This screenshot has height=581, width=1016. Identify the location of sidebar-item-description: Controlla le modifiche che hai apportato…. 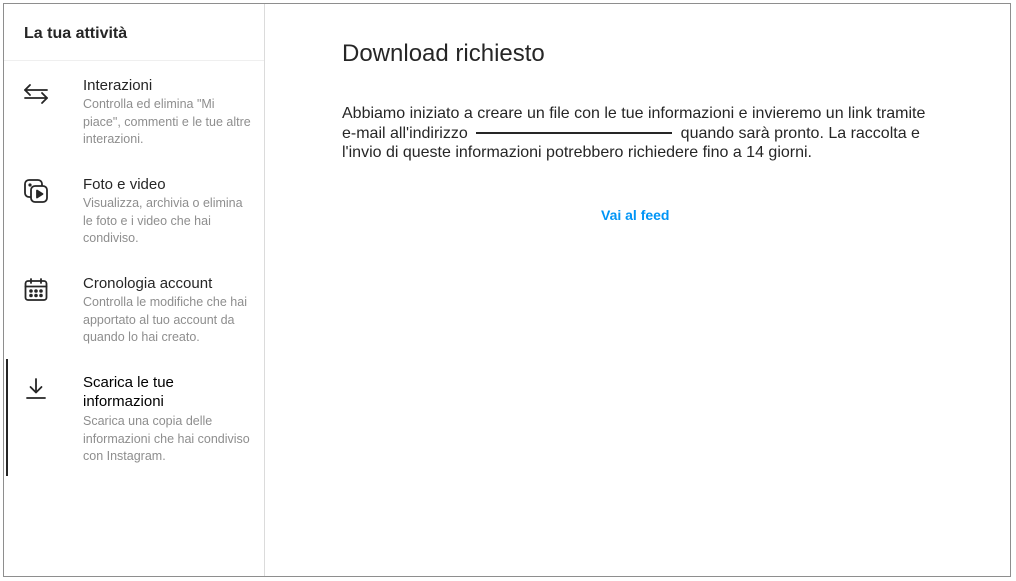
(165, 319).